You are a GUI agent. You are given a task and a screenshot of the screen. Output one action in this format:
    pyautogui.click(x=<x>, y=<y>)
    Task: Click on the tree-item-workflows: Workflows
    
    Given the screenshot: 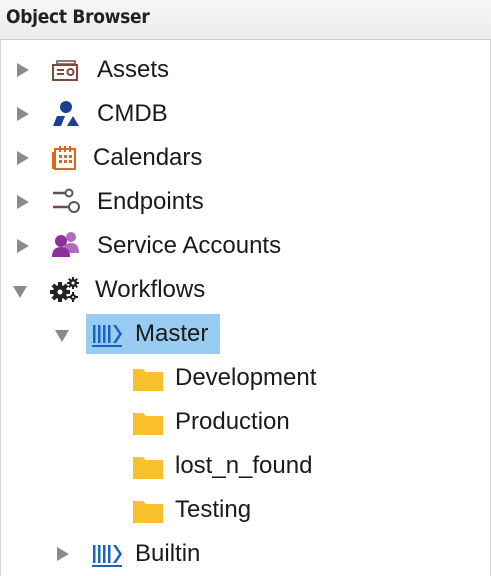 What is the action you would take?
    pyautogui.click(x=246, y=290)
    